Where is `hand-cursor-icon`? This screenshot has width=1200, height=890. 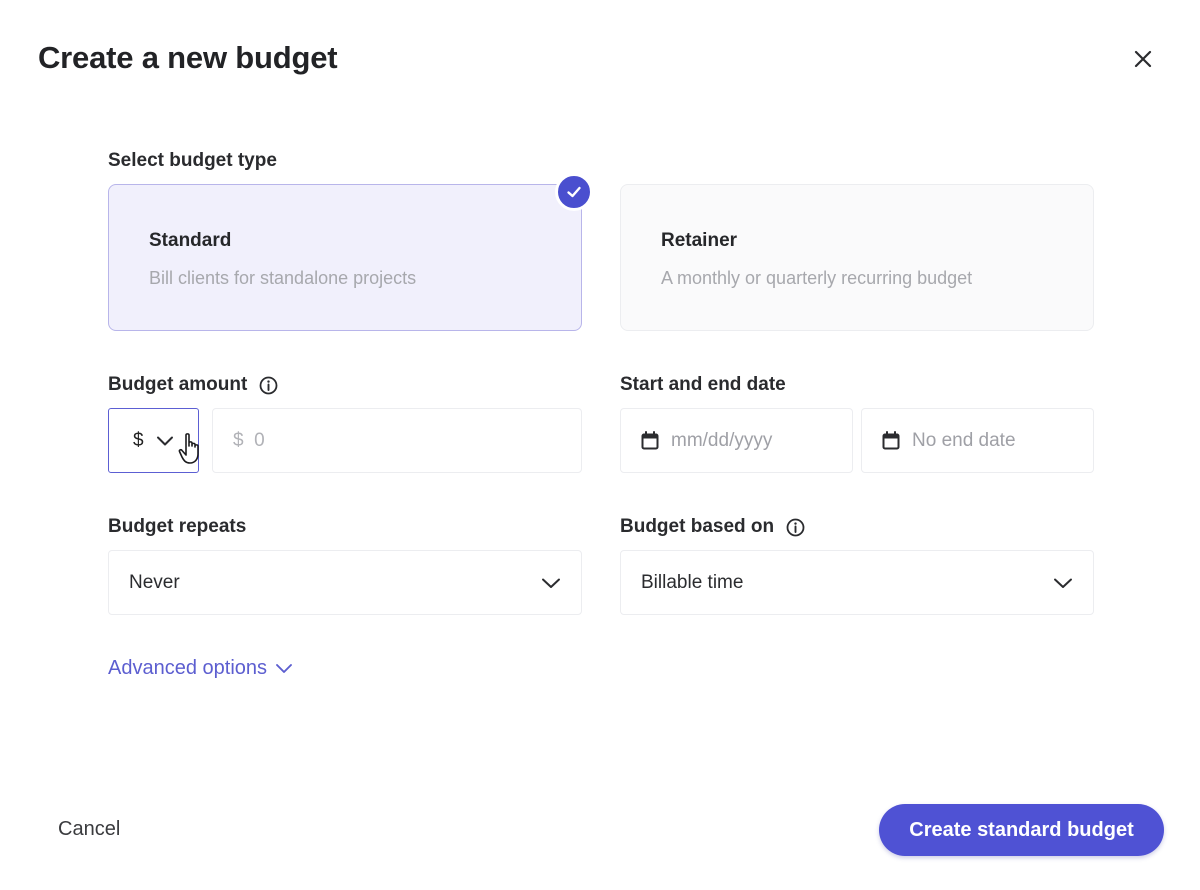
hand-cursor-icon is located at coordinates (188, 448).